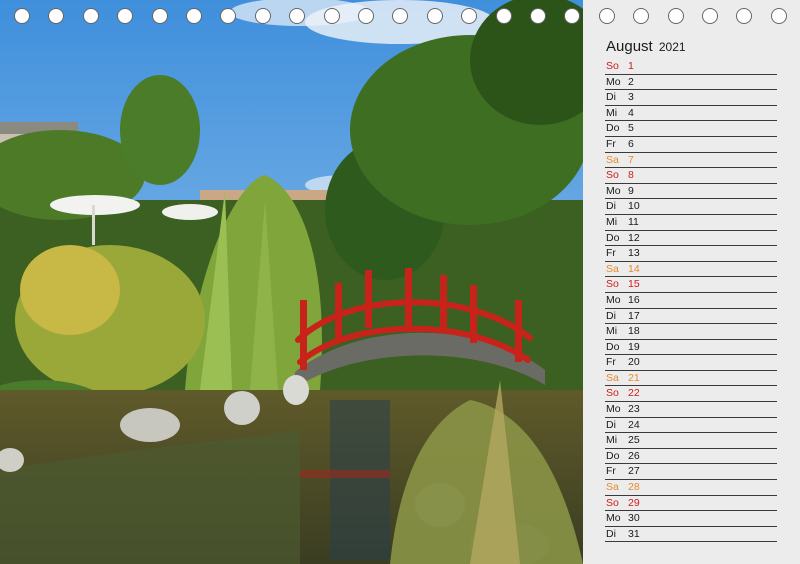  What do you see at coordinates (634, 455) in the screenshot?
I see `day-number: 26` at bounding box center [634, 455].